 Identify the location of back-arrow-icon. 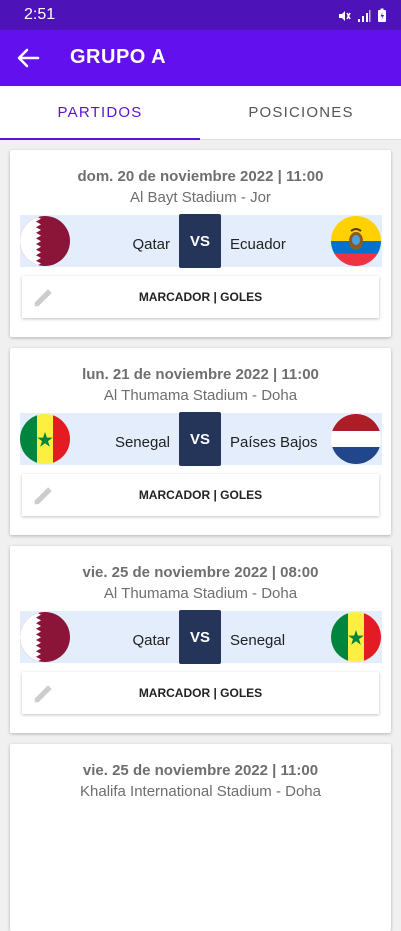
(28, 58).